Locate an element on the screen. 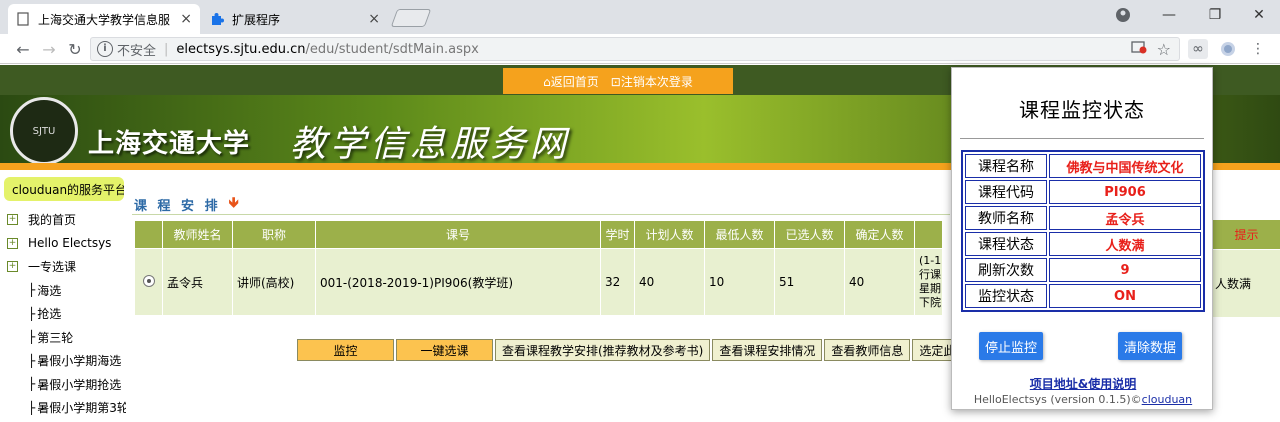 This screenshot has width=1280, height=422. version-text: HelloElectsys (version 0.1.5)© is located at coordinates (1057, 399).